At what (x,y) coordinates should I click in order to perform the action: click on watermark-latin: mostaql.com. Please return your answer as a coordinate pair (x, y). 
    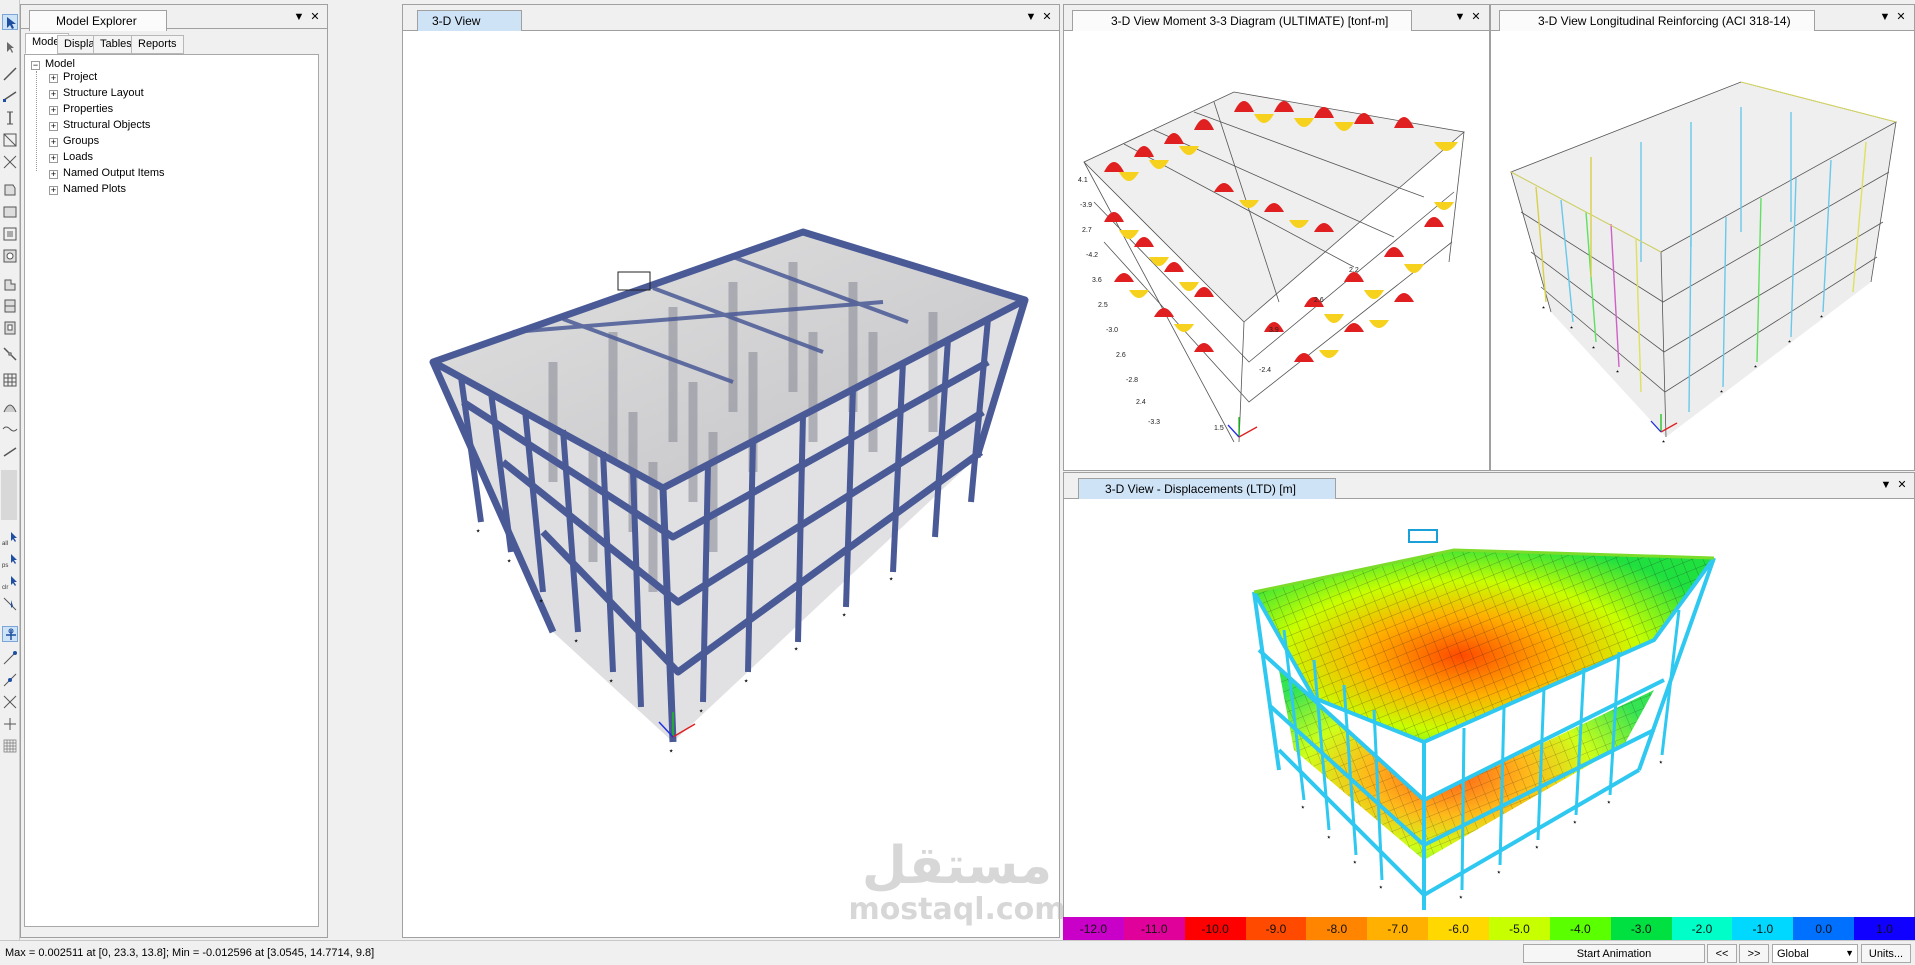
    Looking at the image, I should click on (957, 909).